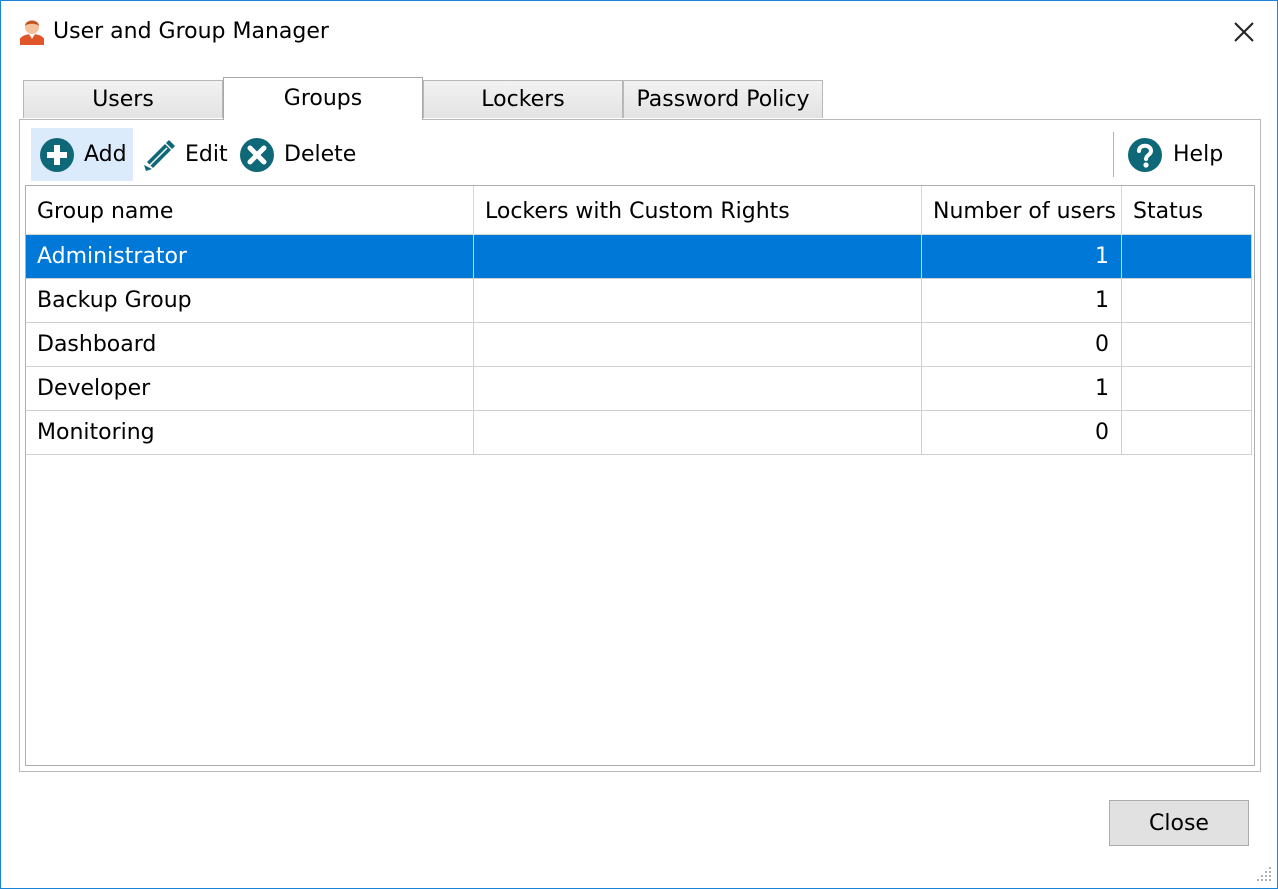 This screenshot has height=889, width=1278. What do you see at coordinates (250, 433) in the screenshot?
I see `group-name-cell: Monitoring` at bounding box center [250, 433].